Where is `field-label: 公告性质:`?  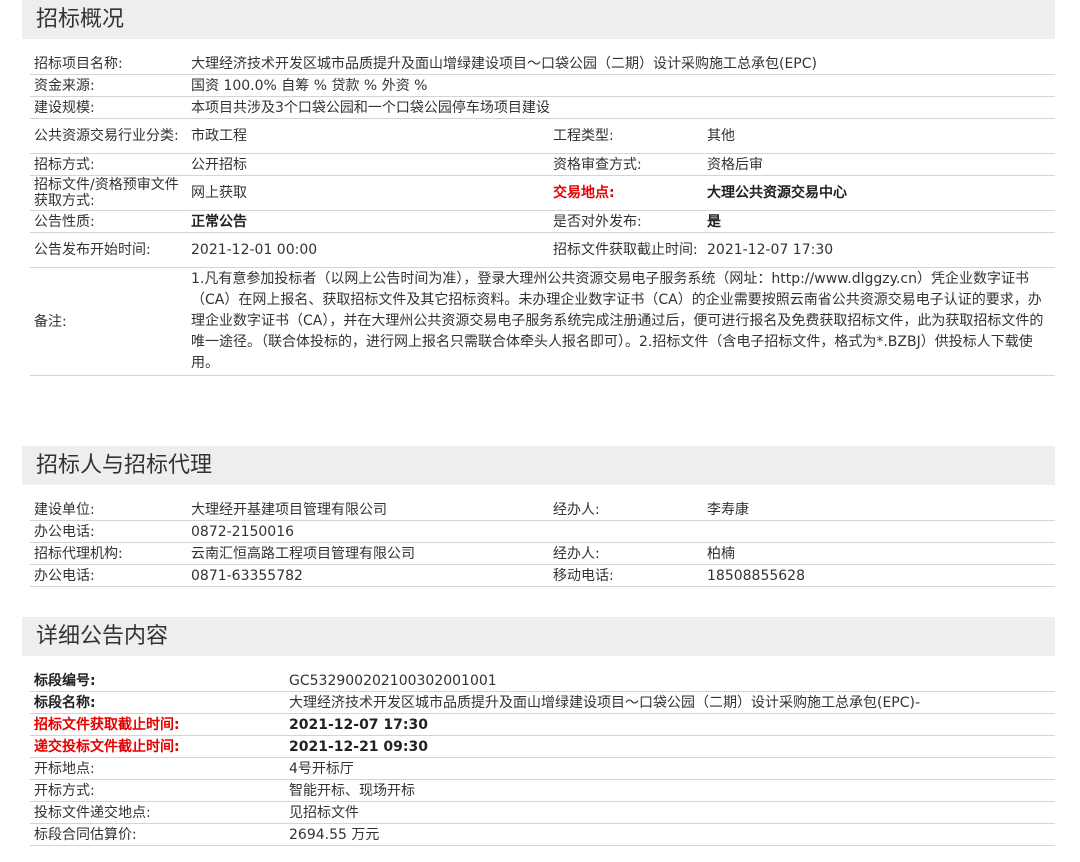
field-label: 公告性质: is located at coordinates (108, 221).